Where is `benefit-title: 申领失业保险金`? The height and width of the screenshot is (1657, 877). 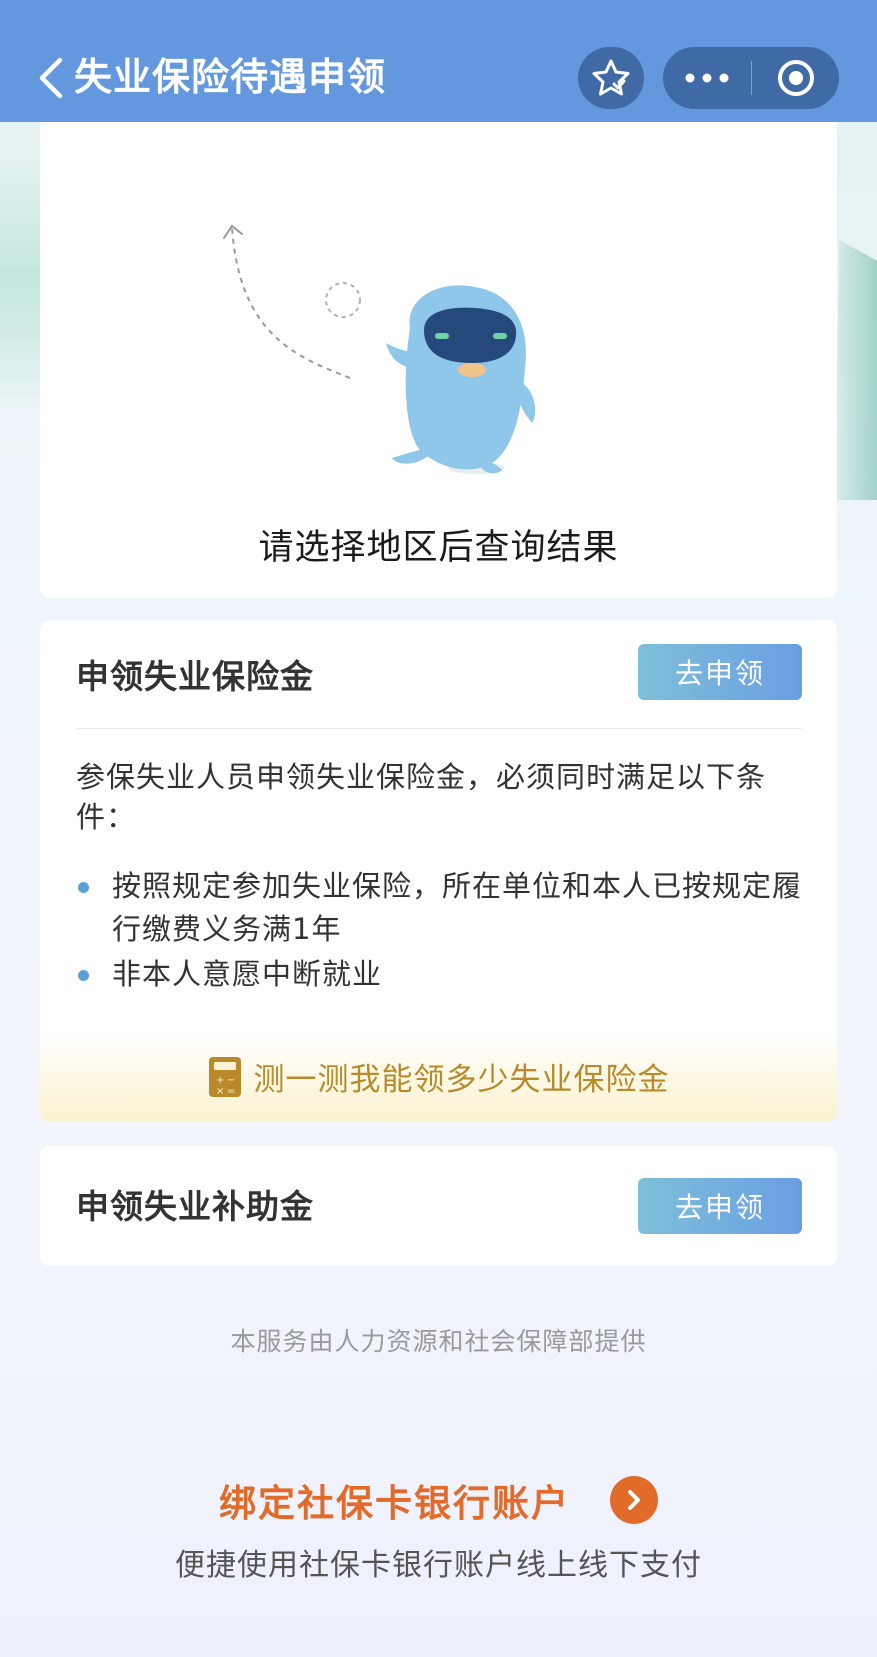
benefit-title: 申领失业保险金 is located at coordinates (195, 676).